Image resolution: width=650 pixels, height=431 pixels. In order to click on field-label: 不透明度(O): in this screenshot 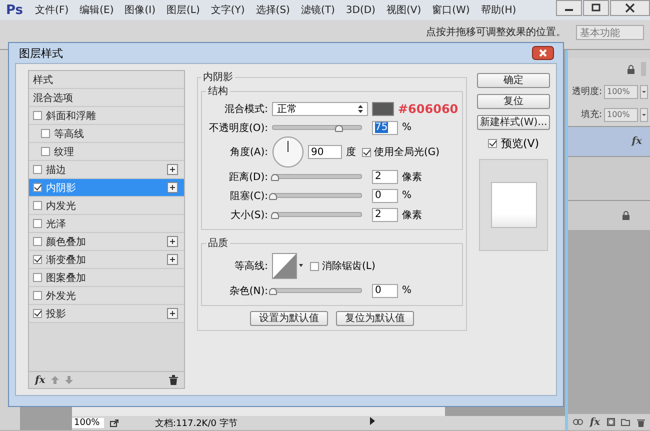, I will do `click(238, 128)`.